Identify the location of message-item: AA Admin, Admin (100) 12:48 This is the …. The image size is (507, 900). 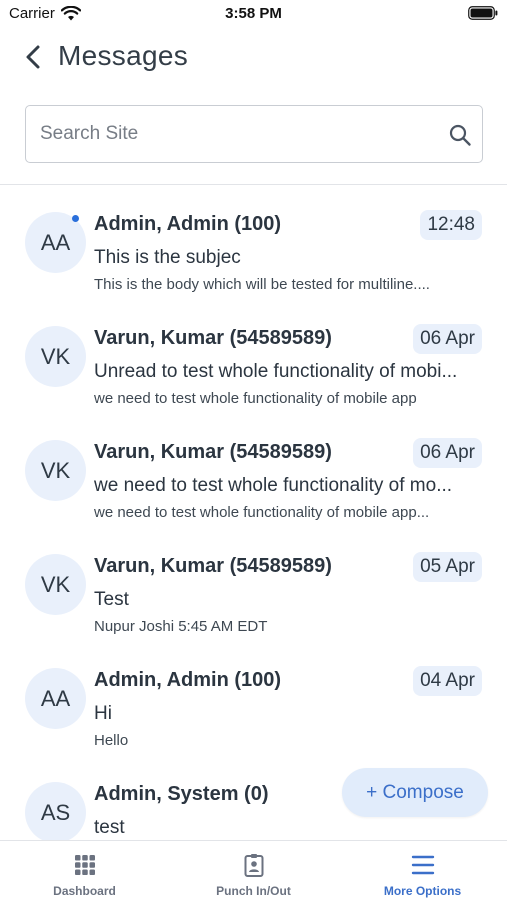
(253, 243).